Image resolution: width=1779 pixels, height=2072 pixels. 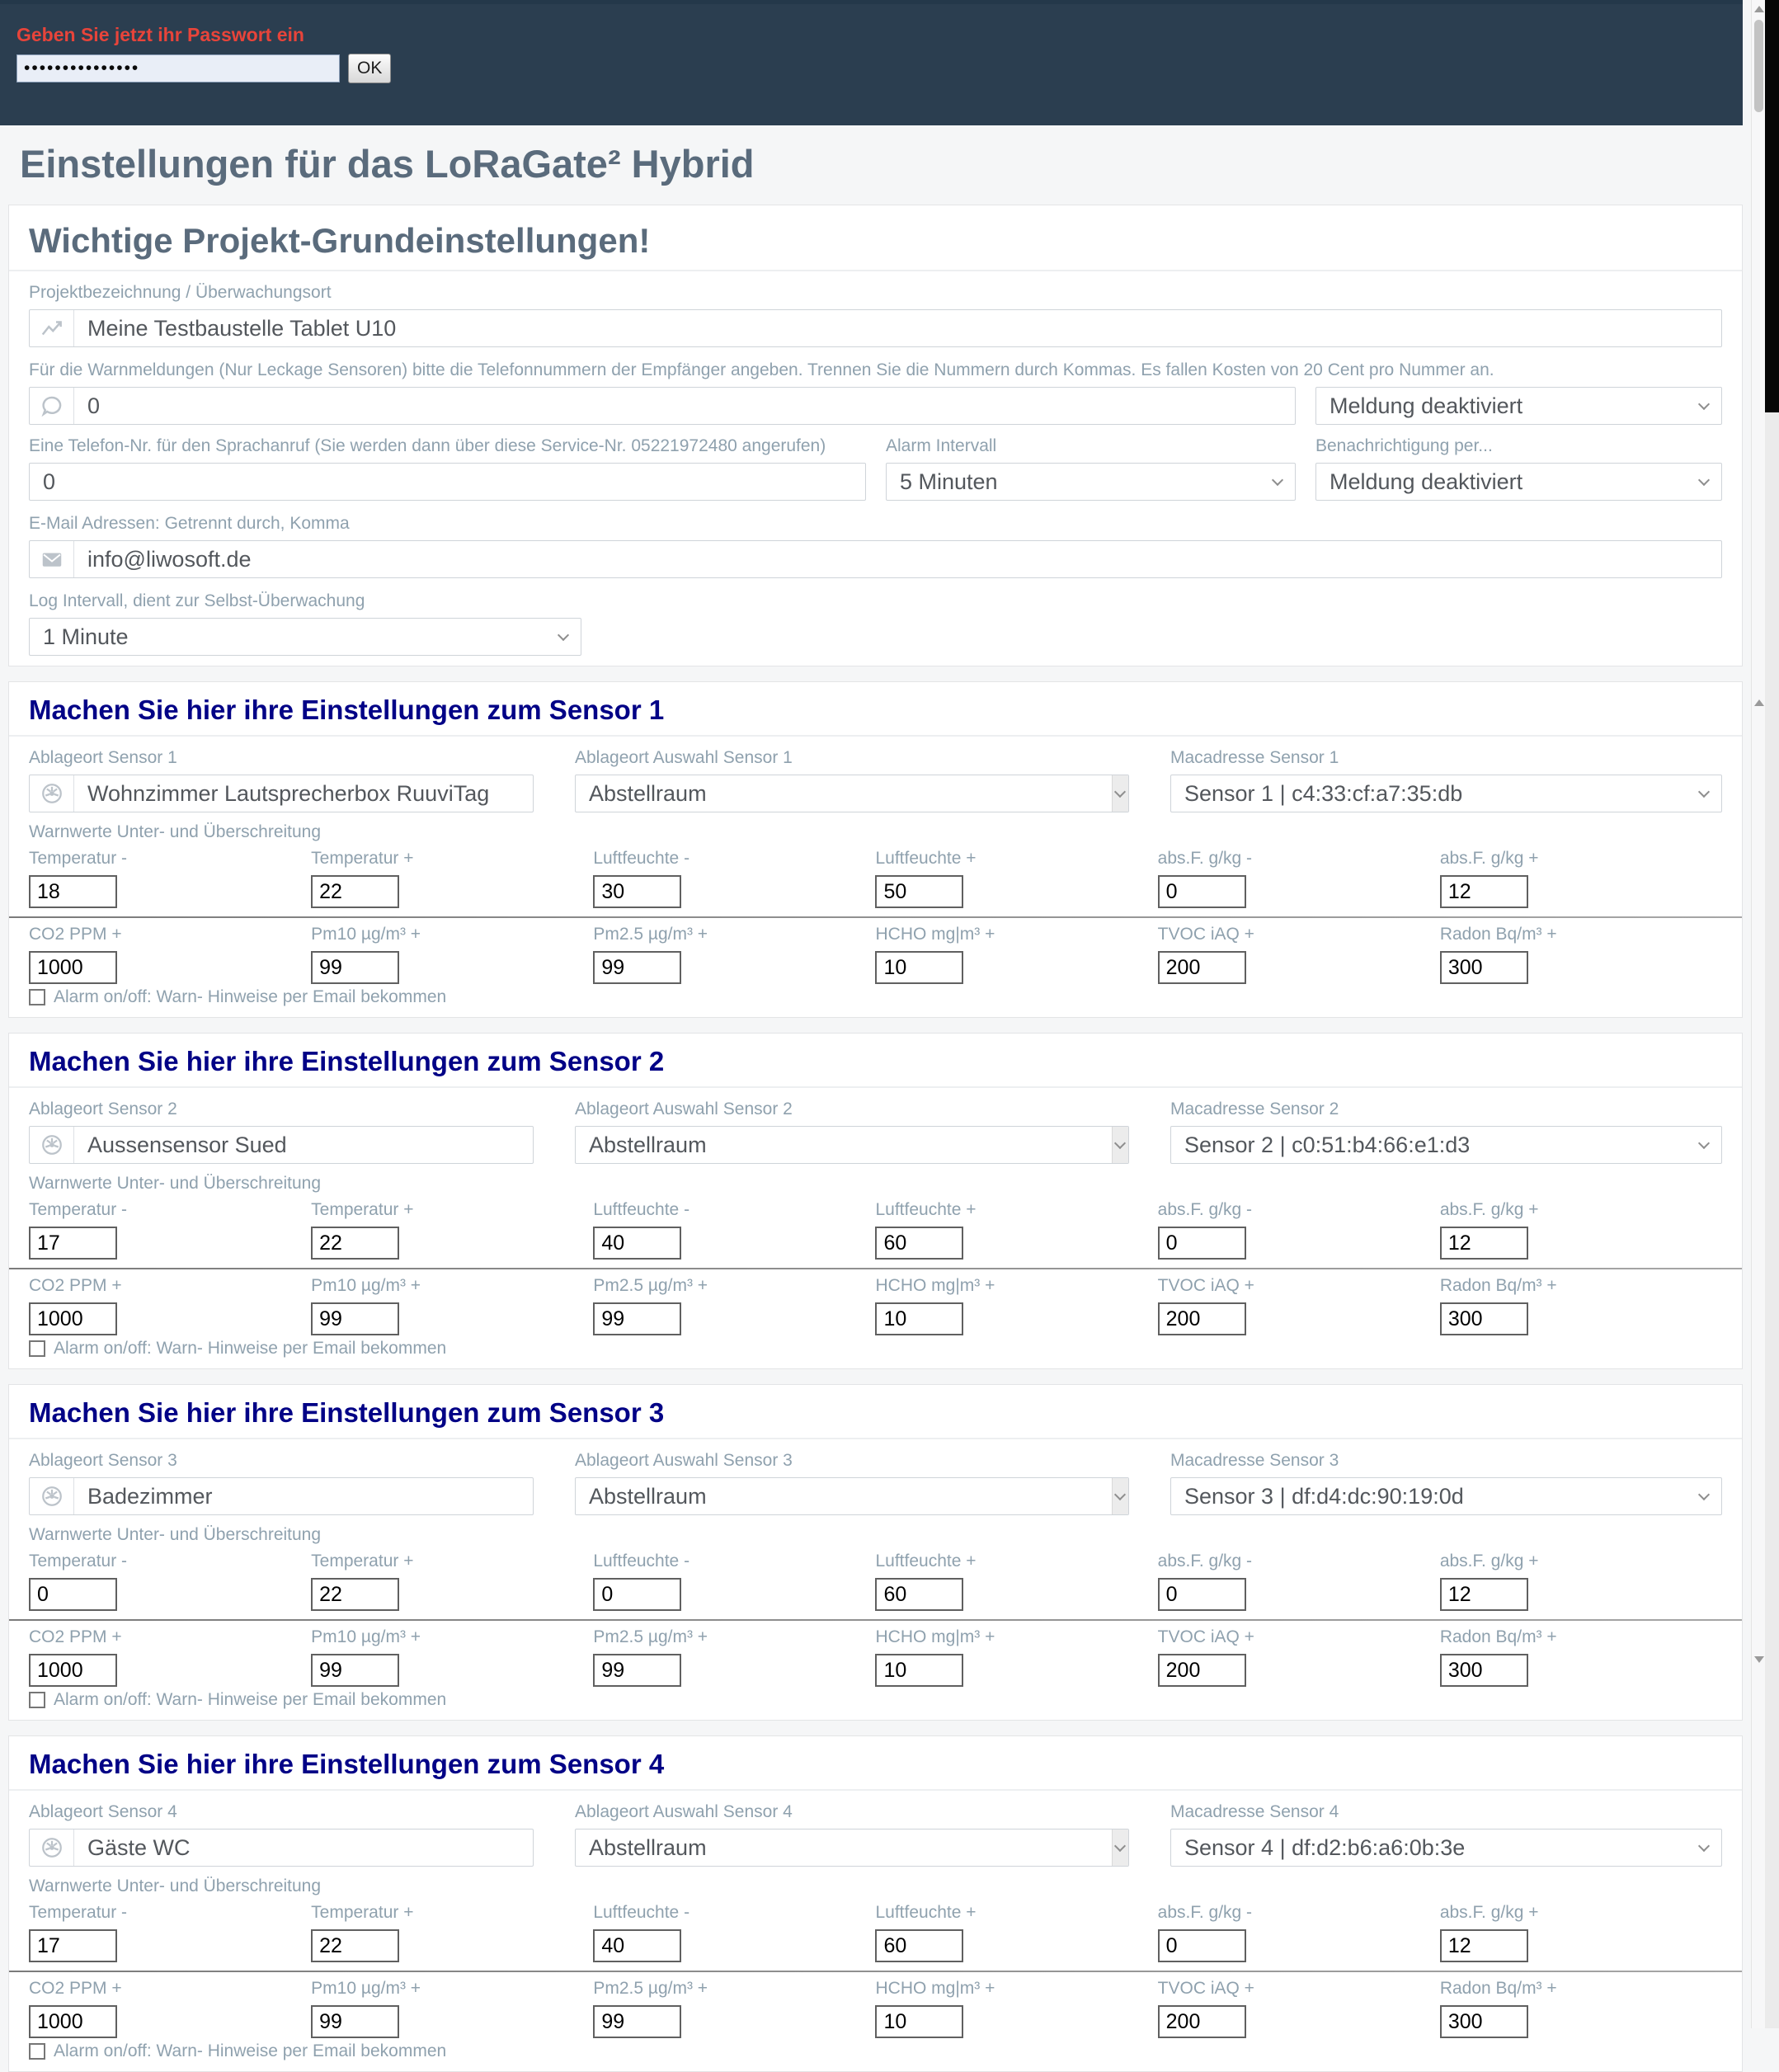 I want to click on scrollbar-thumb, so click(x=1759, y=66).